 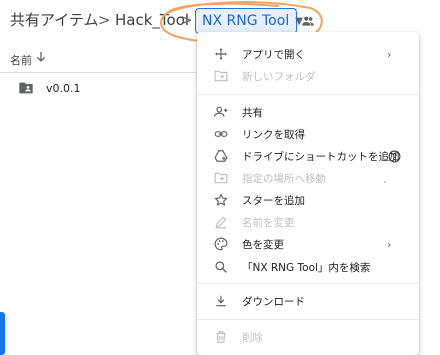 I want to click on menu-item-search-in-folder: 「NX RNG Tool」内を検索, so click(x=308, y=267).